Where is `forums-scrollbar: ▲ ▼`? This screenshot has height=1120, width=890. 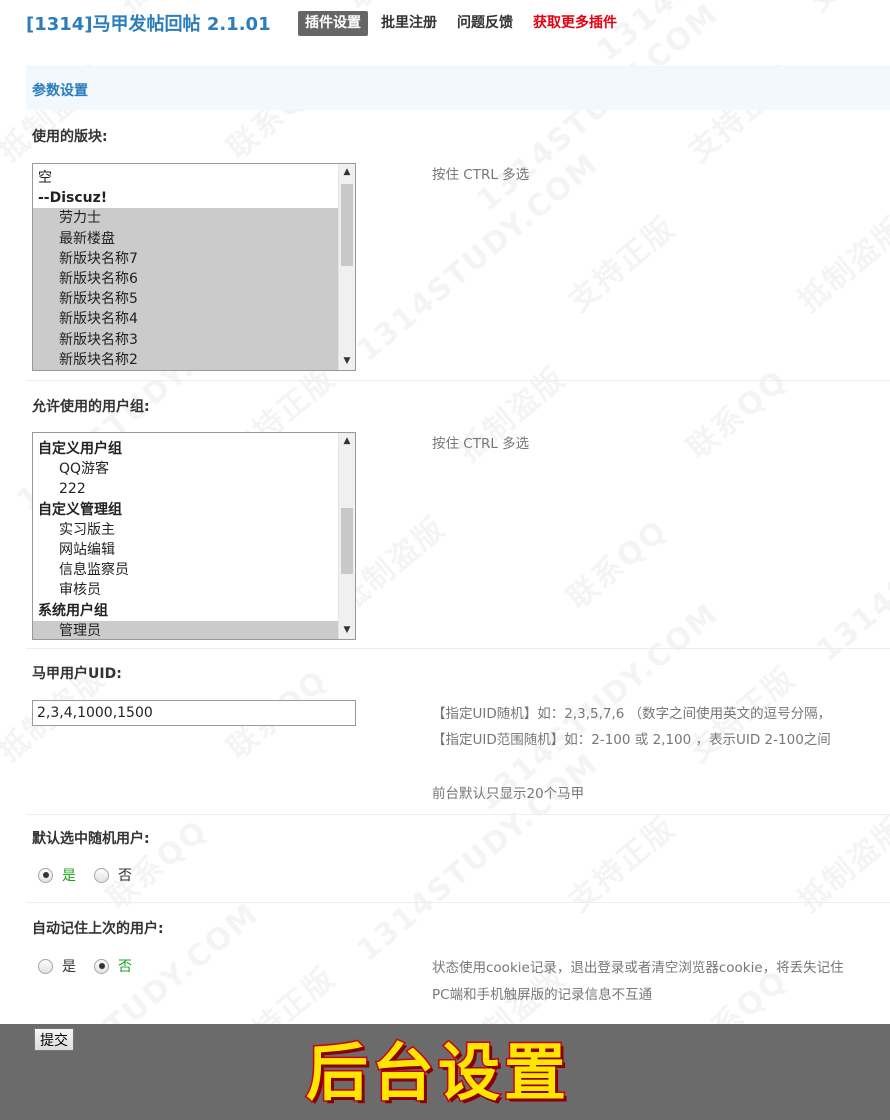
forums-scrollbar: ▲ ▼ is located at coordinates (346, 267).